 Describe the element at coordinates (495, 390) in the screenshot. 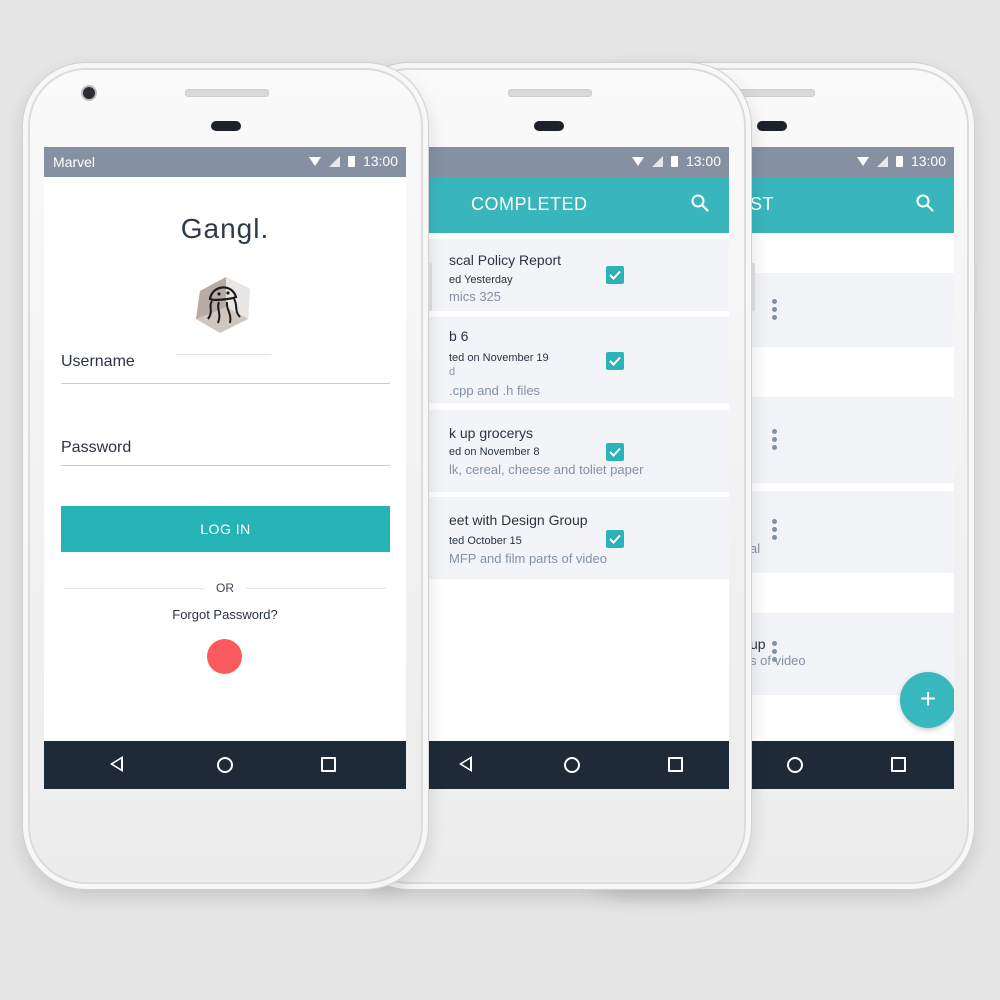

I see `task-desc: .cpp and .h files` at that location.